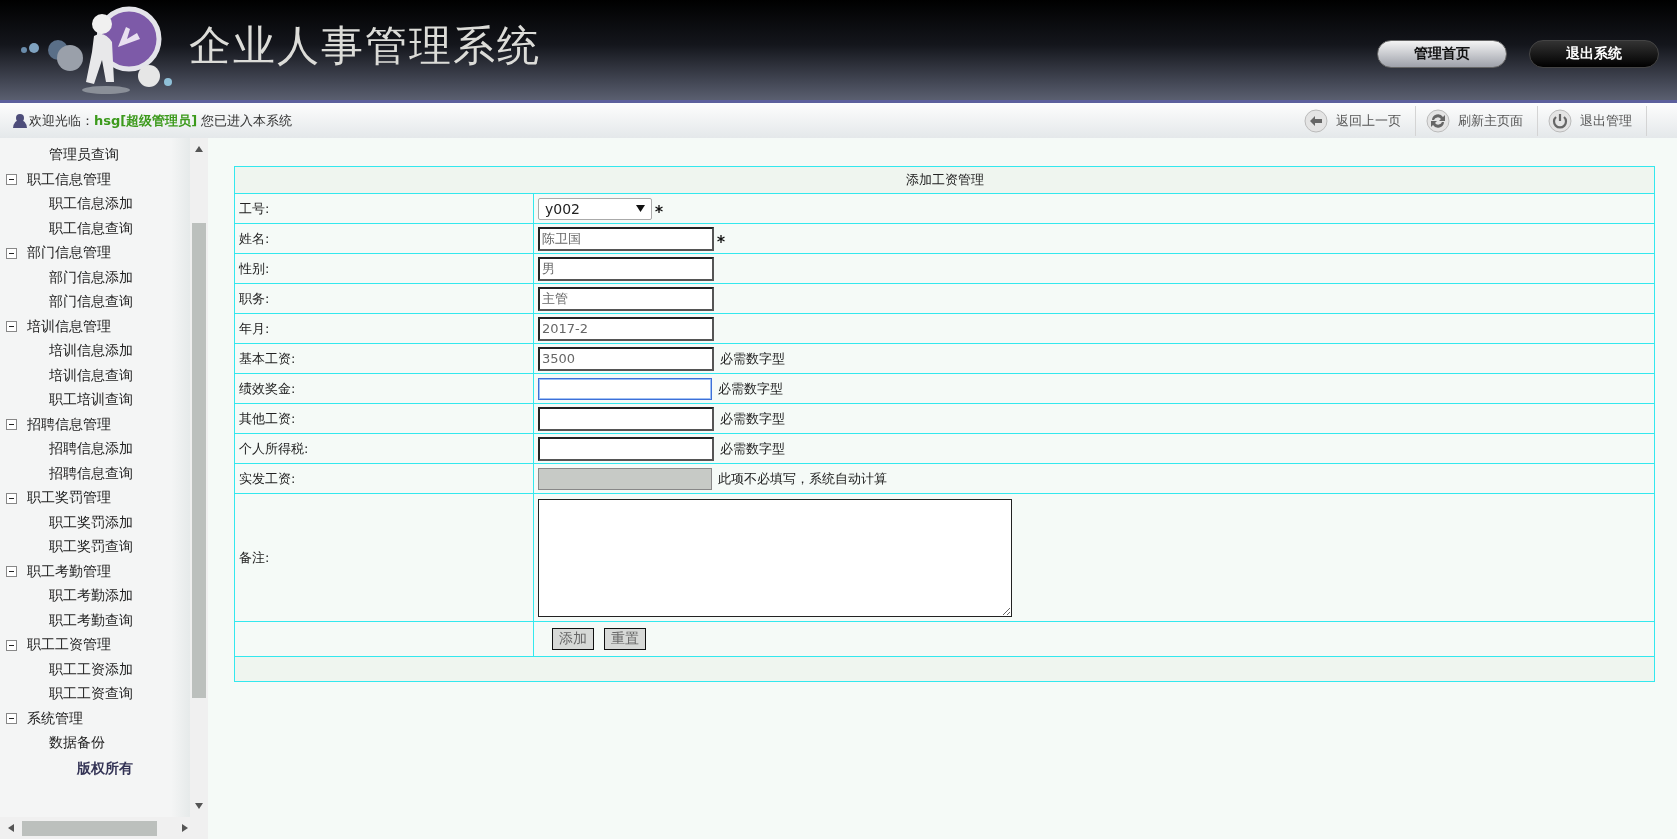 This screenshot has width=1677, height=839. What do you see at coordinates (69, 253) in the screenshot?
I see `tree-group: 部门信息管理` at bounding box center [69, 253].